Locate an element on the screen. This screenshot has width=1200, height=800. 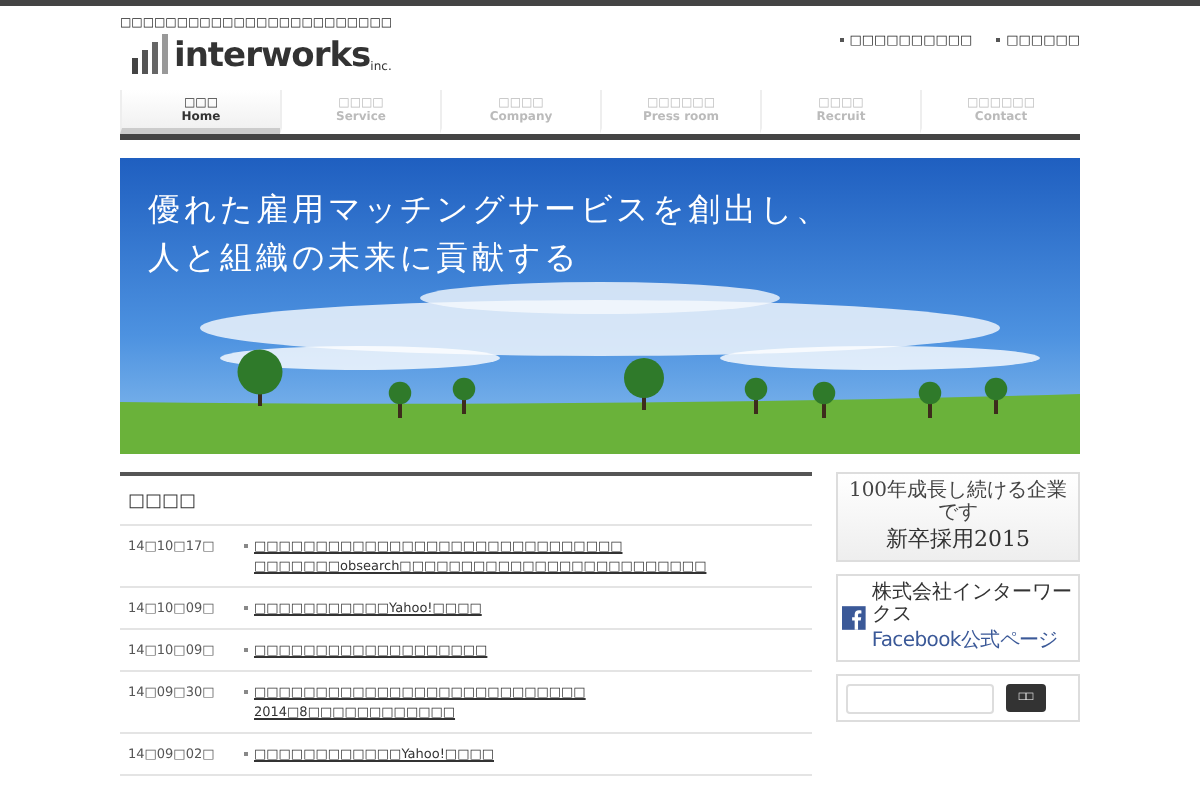
search-field is located at coordinates (920, 698).